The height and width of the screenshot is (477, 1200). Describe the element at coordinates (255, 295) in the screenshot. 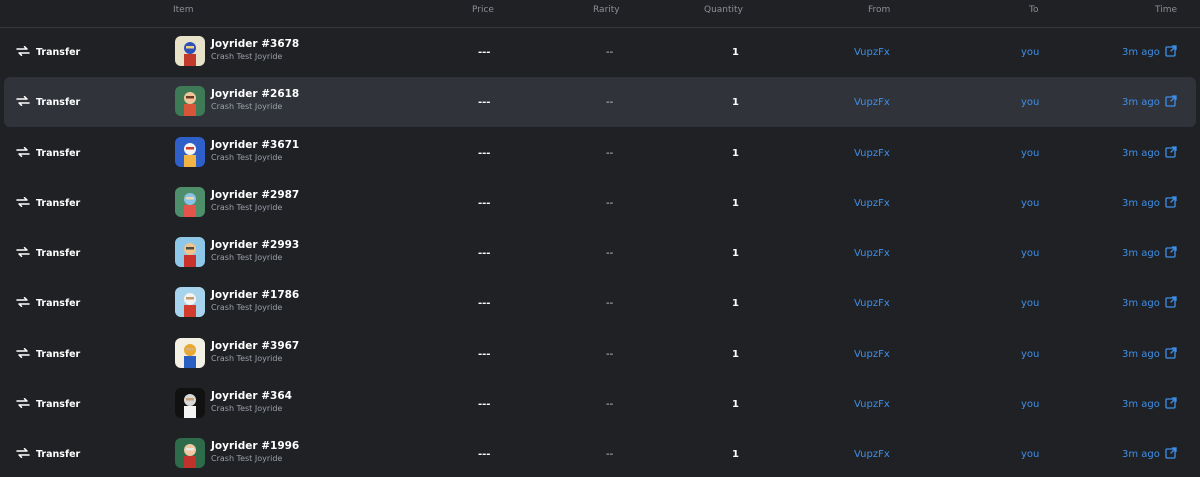

I see `item-name-link: Joyrider #1786` at that location.